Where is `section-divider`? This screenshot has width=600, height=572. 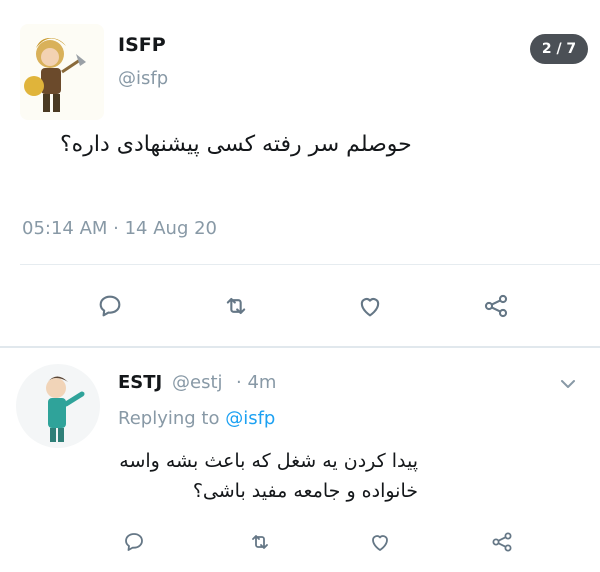 section-divider is located at coordinates (300, 347).